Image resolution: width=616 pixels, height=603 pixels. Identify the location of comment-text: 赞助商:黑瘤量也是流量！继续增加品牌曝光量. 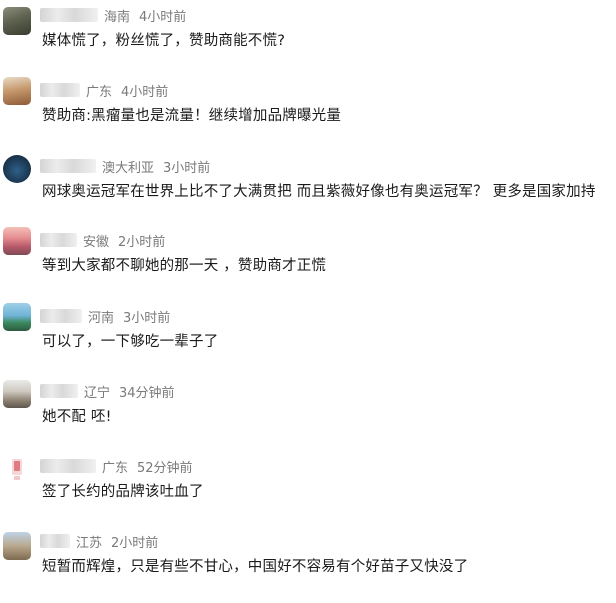
(192, 116).